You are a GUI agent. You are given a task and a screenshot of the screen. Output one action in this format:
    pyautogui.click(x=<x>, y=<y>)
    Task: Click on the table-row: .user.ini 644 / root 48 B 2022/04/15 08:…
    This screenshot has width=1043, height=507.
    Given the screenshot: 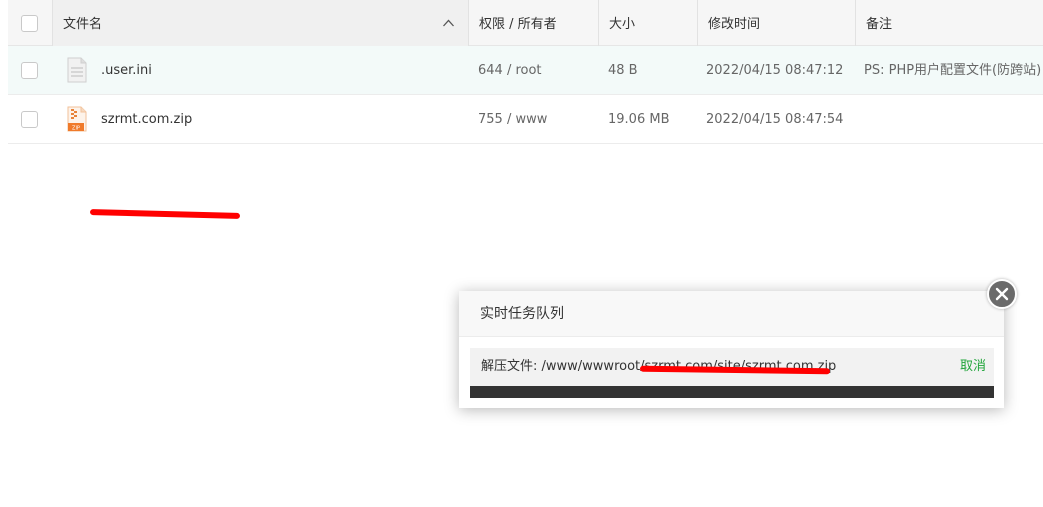 What is the action you would take?
    pyautogui.click(x=525, y=70)
    